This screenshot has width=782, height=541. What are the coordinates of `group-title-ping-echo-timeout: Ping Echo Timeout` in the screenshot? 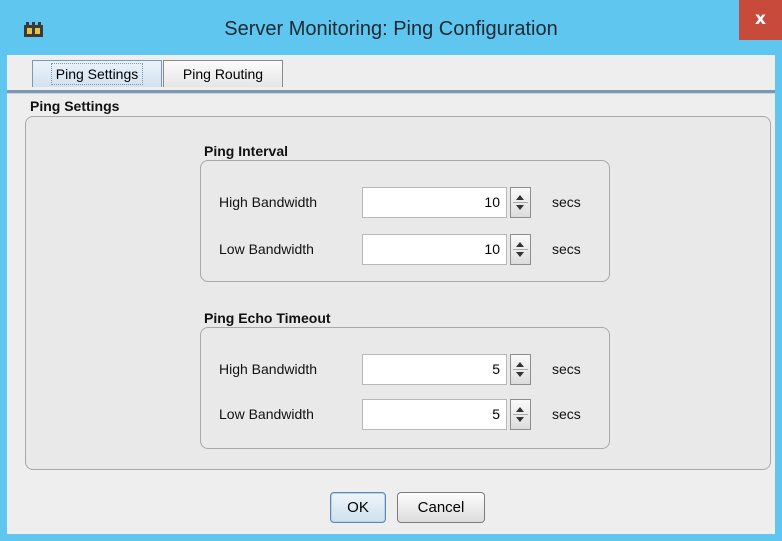 It's located at (267, 318).